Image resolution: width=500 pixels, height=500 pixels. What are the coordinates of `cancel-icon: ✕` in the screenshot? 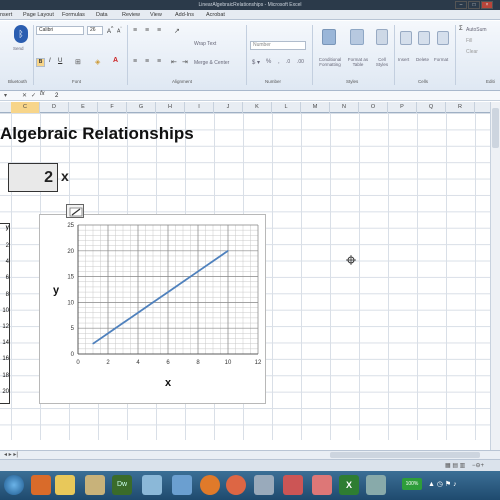 It's located at (24, 95).